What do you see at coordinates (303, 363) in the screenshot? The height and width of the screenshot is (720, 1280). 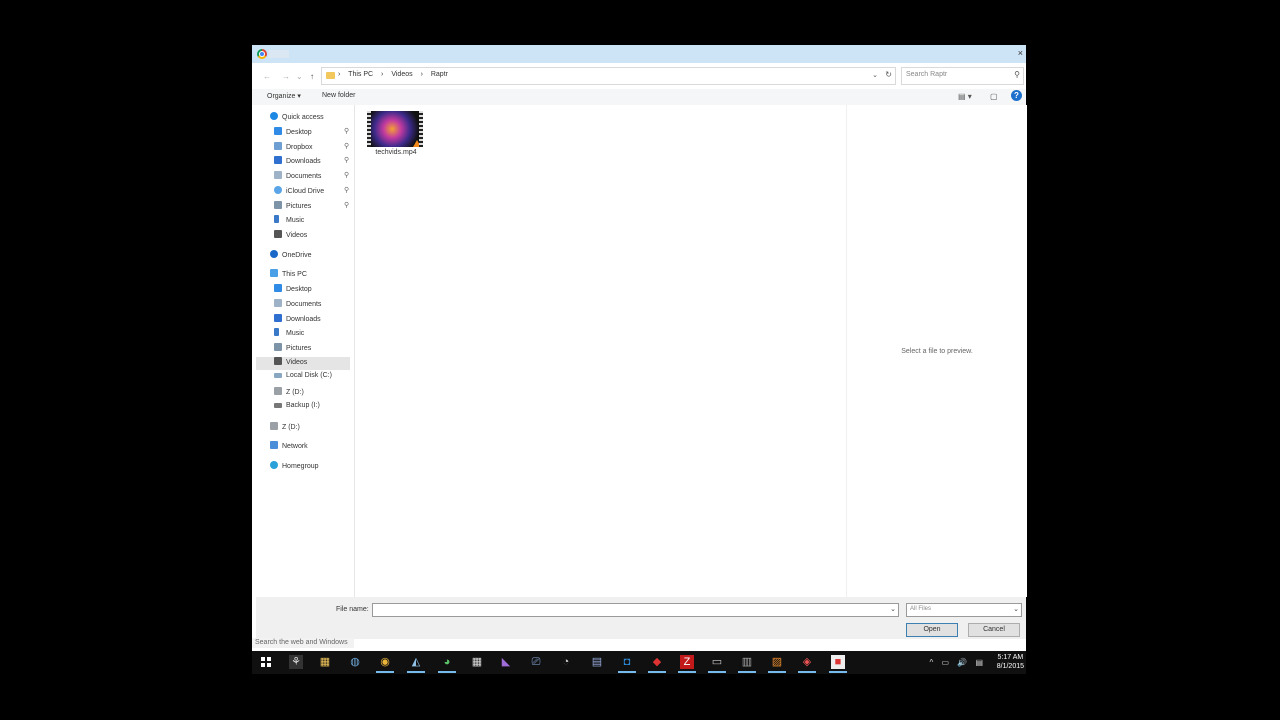 I see `nav-pc-videos: Videos` at bounding box center [303, 363].